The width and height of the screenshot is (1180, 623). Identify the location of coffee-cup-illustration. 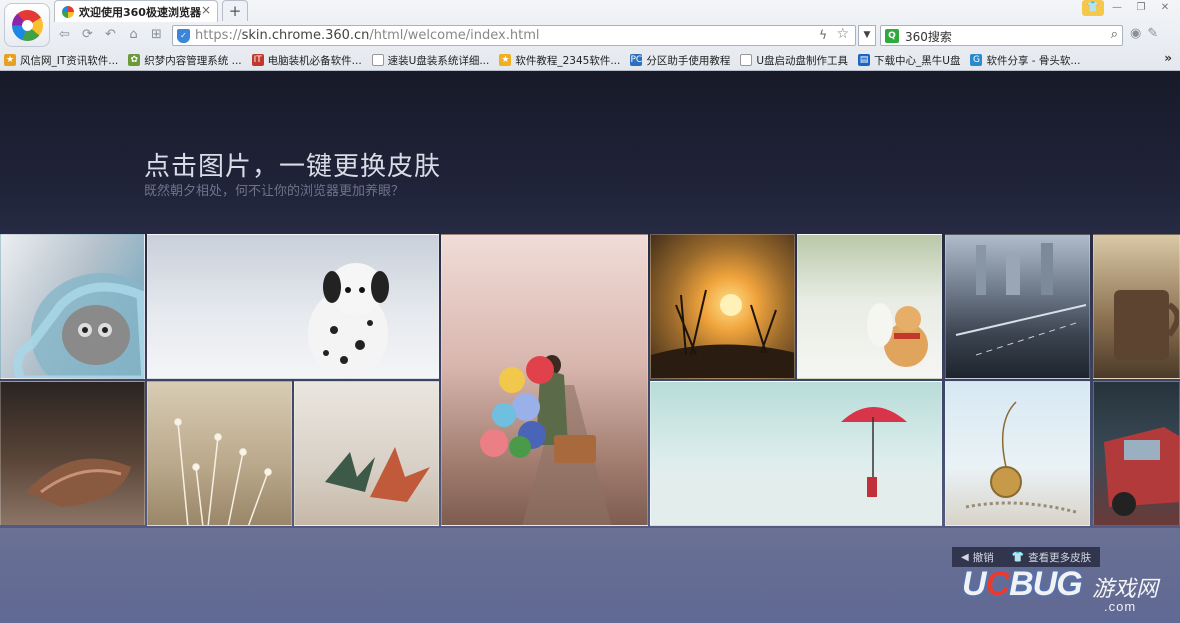
(1146, 325).